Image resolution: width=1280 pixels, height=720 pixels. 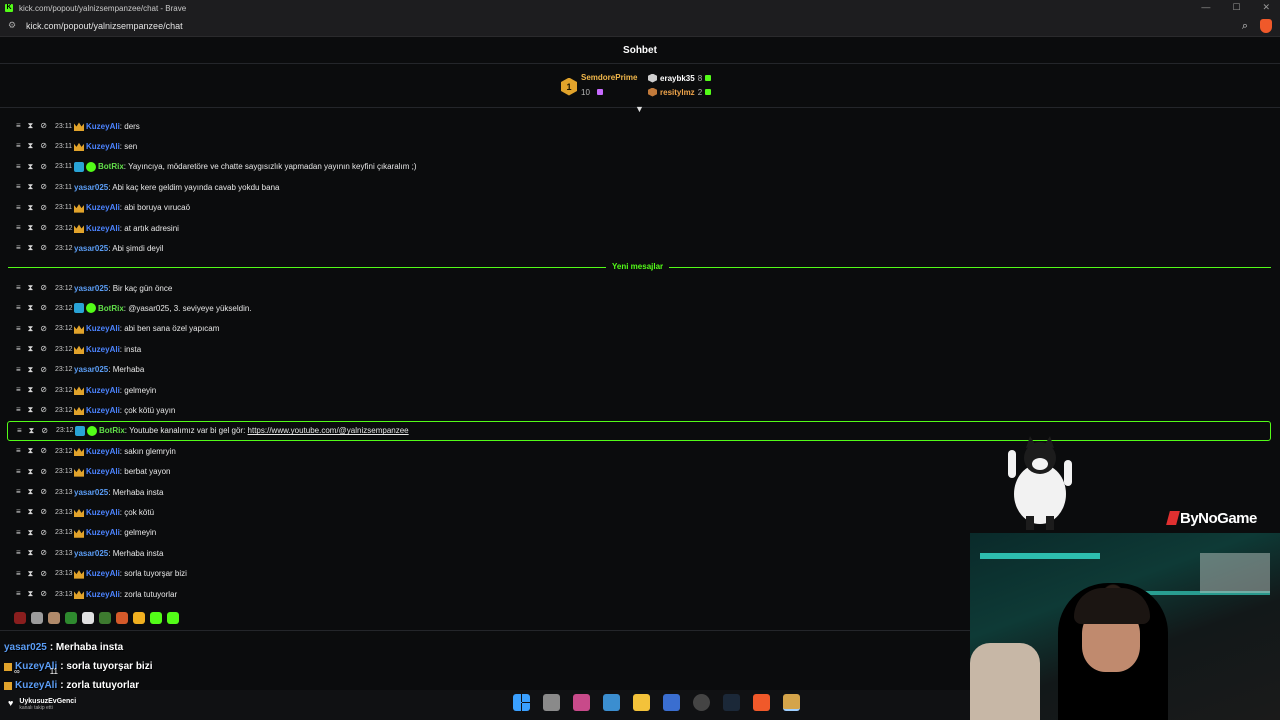 I want to click on chat-message: ≡ ⧗ ⊘ 23:13 KuzeyAli: berbat yayon, so click(x=635, y=472).